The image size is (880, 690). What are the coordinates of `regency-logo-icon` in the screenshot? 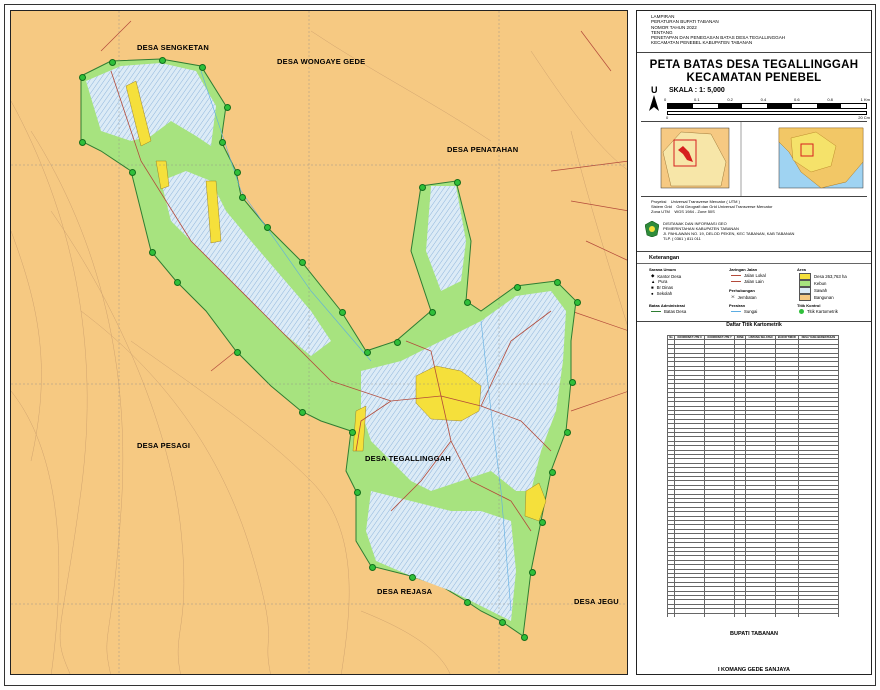 It's located at (652, 229).